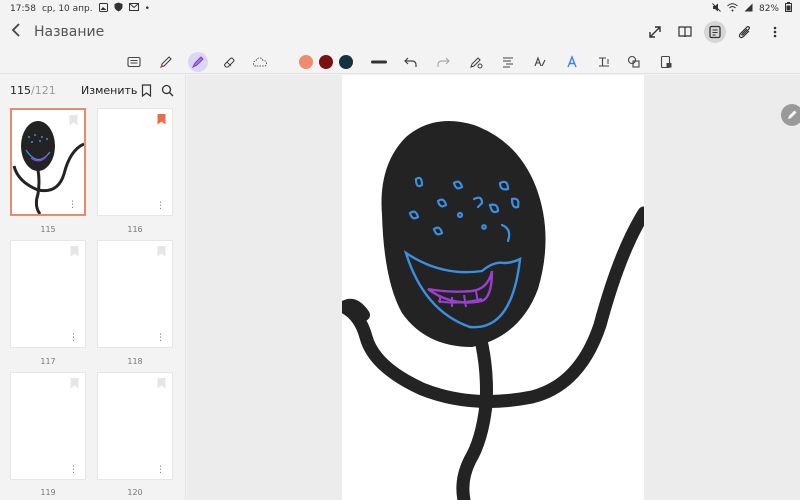  What do you see at coordinates (135, 294) in the screenshot?
I see `page-thumbnail-118: ⋮` at bounding box center [135, 294].